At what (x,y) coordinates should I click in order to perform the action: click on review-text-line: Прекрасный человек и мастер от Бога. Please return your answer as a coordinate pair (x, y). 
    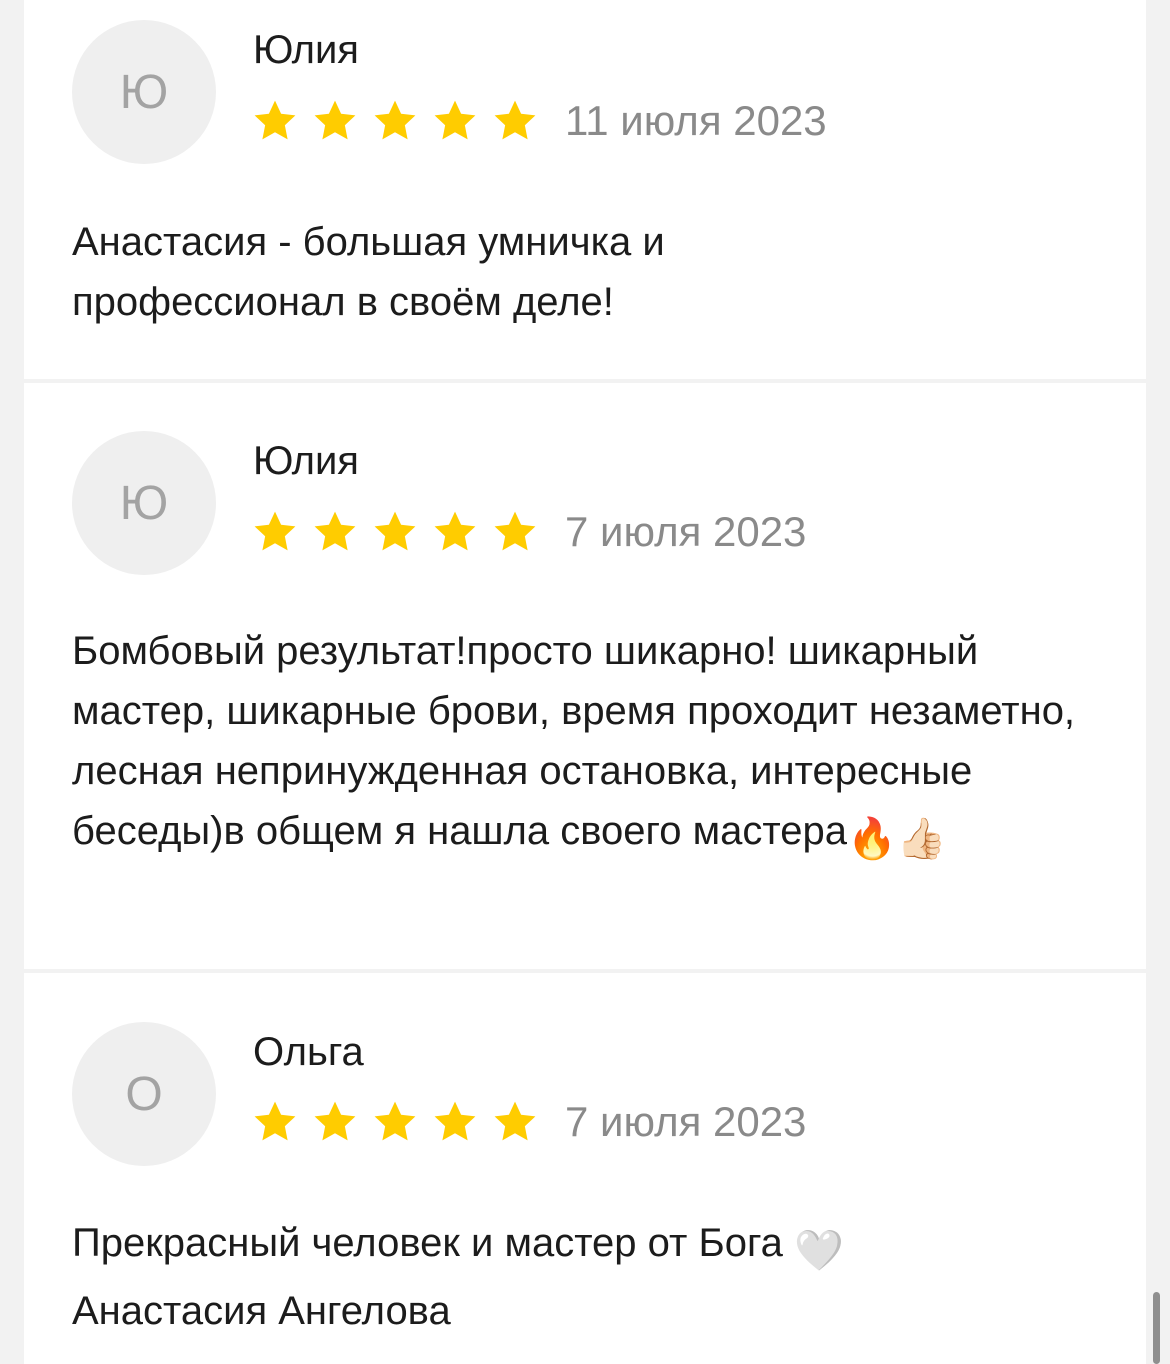
    Looking at the image, I should click on (427, 1243).